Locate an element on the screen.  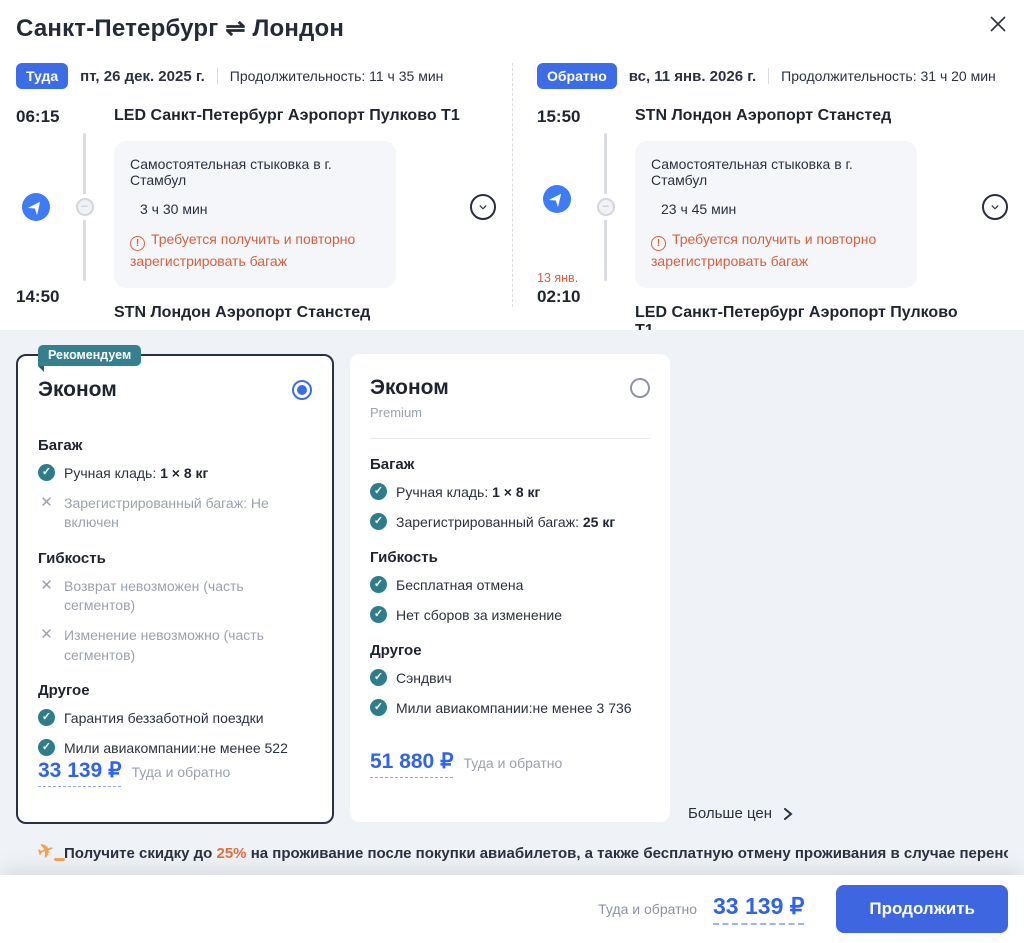
section-title-other: Другое is located at coordinates (64, 691).